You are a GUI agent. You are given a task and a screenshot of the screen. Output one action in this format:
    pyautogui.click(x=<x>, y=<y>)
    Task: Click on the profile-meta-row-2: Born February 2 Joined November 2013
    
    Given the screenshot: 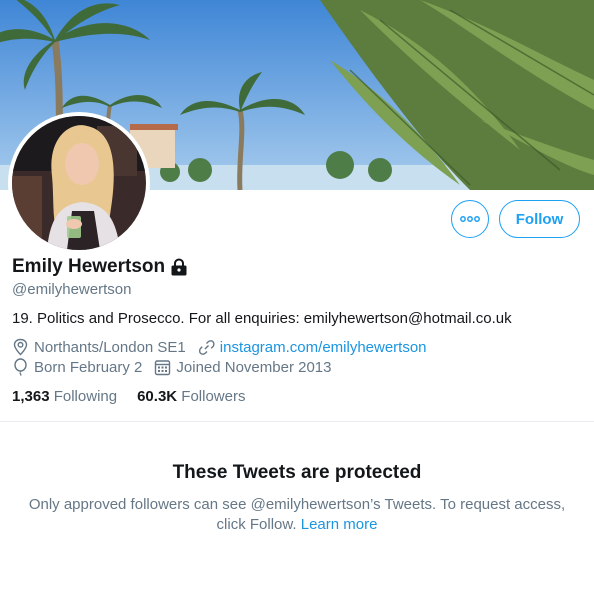 What is the action you would take?
    pyautogui.click(x=178, y=367)
    